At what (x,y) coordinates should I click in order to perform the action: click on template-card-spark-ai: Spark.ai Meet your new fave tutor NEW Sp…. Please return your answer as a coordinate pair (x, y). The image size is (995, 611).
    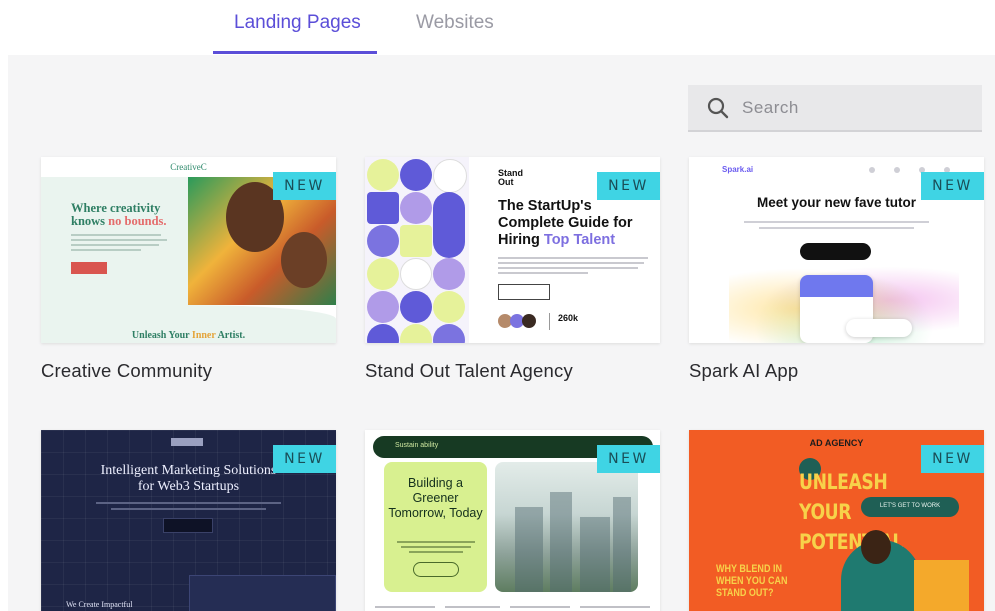
    Looking at the image, I should click on (836, 269).